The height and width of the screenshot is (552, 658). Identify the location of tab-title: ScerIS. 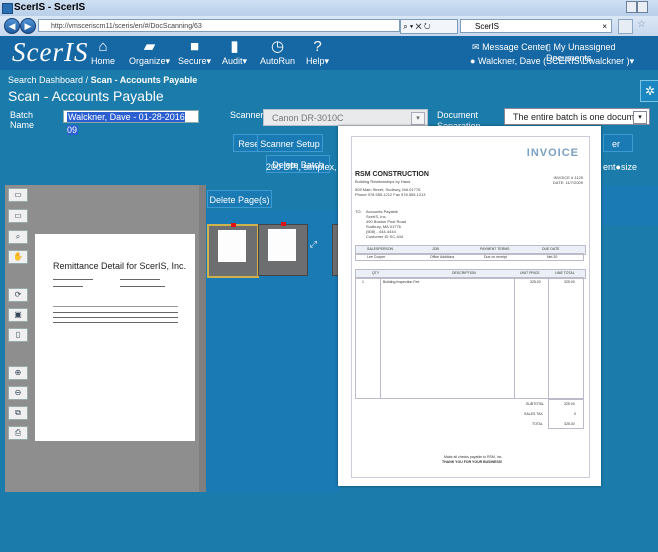
(487, 26).